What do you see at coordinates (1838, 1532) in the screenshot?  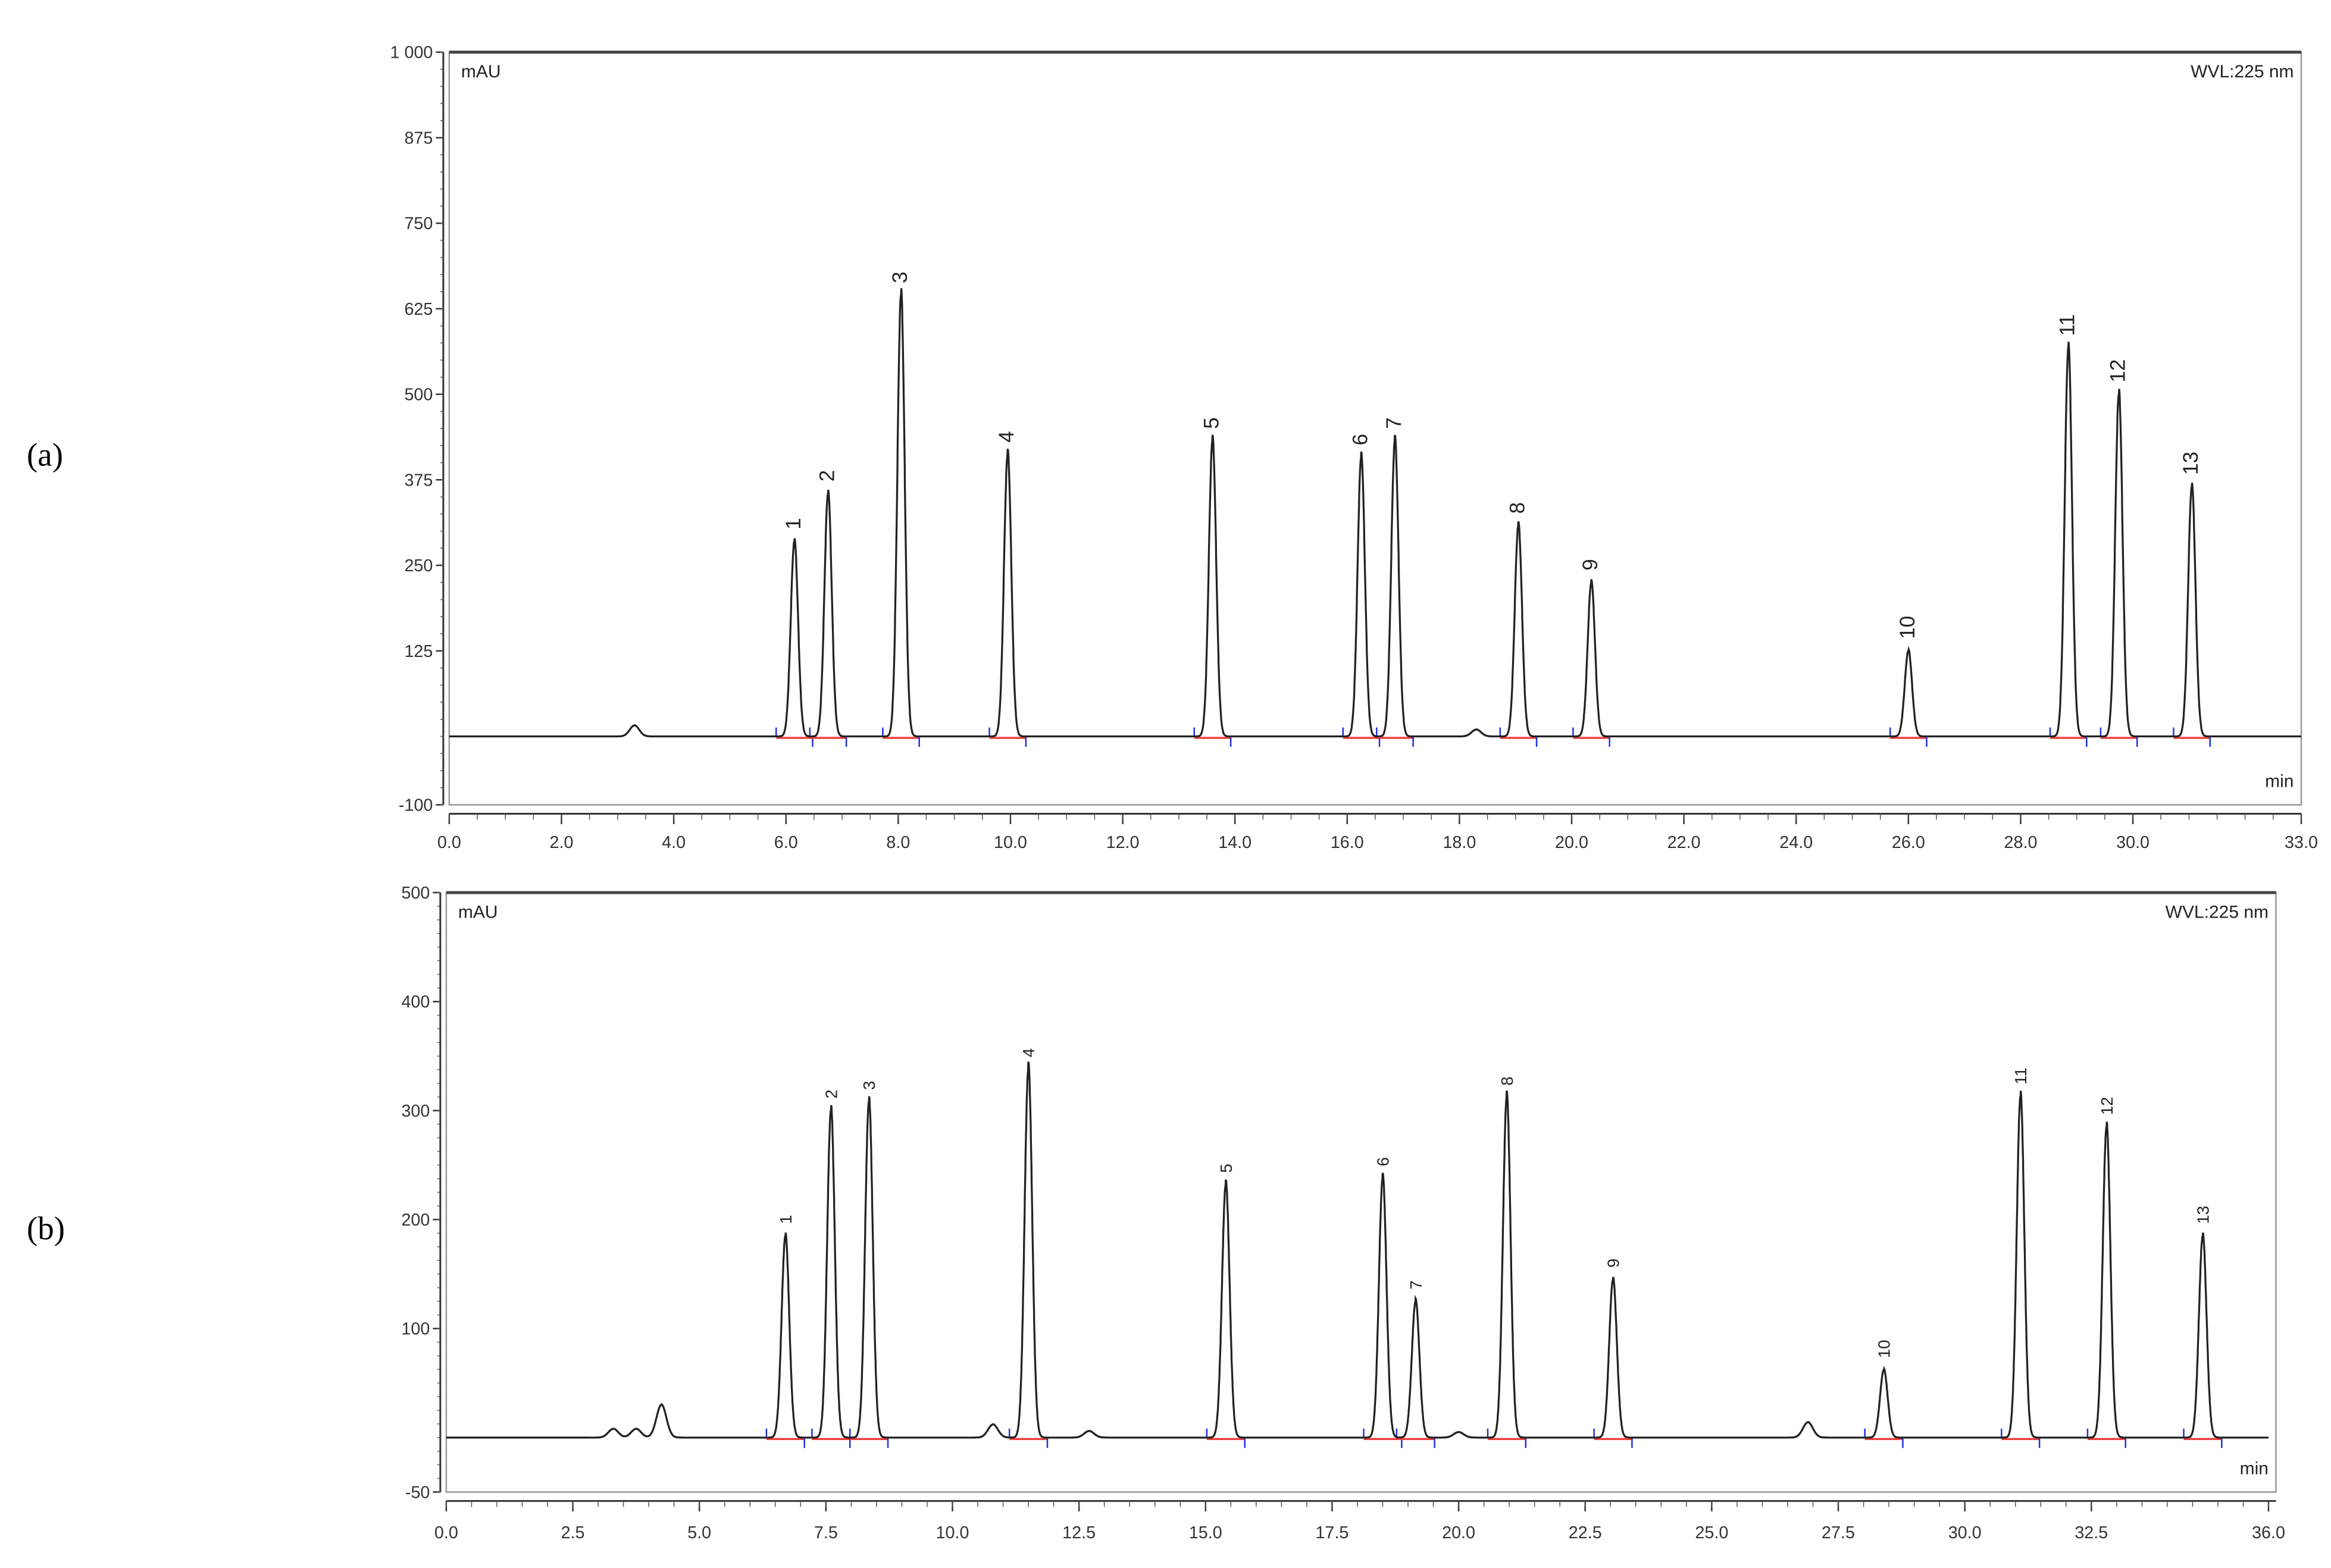 I see `x-tick-label: 27.5` at bounding box center [1838, 1532].